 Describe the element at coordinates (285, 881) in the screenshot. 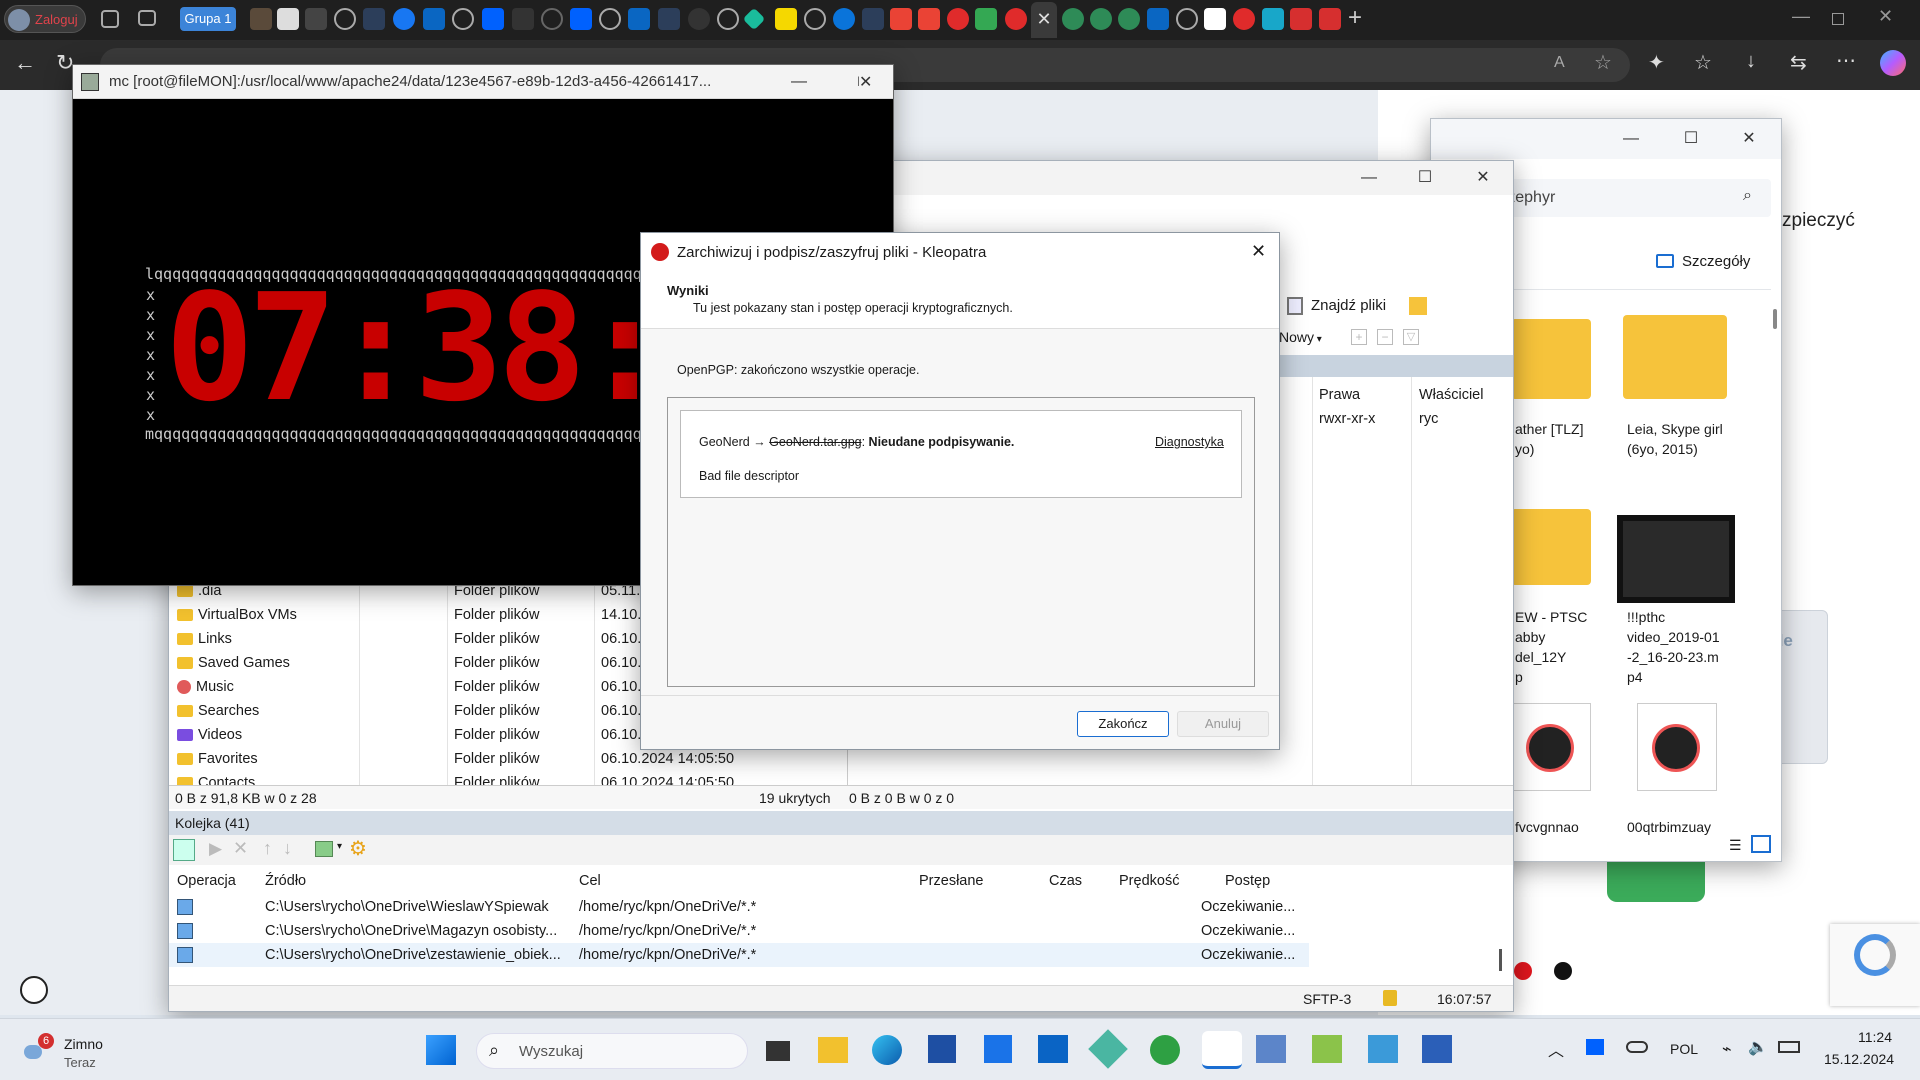

I see `col-source: Źródło` at that location.